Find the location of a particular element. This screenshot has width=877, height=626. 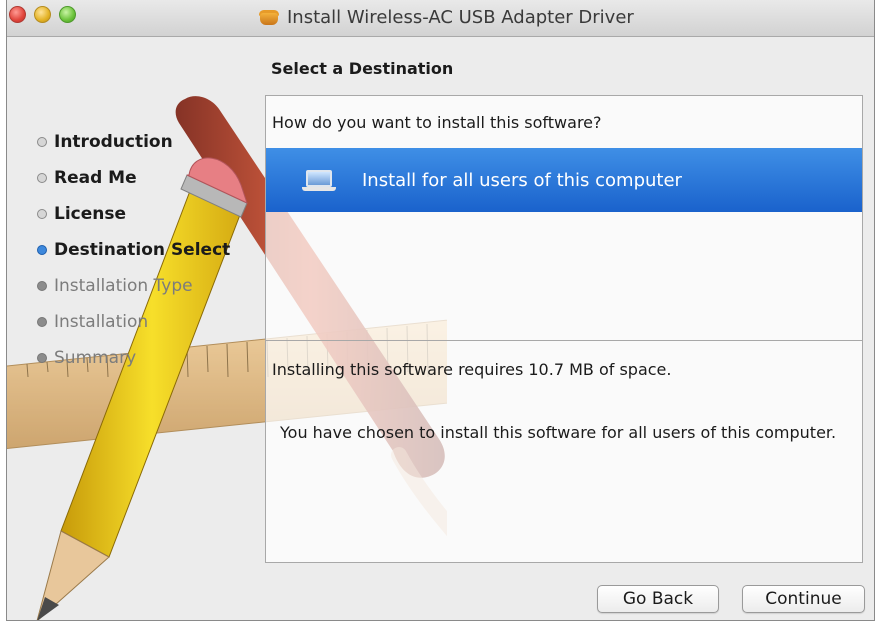

step-label: Read Me is located at coordinates (95, 178).